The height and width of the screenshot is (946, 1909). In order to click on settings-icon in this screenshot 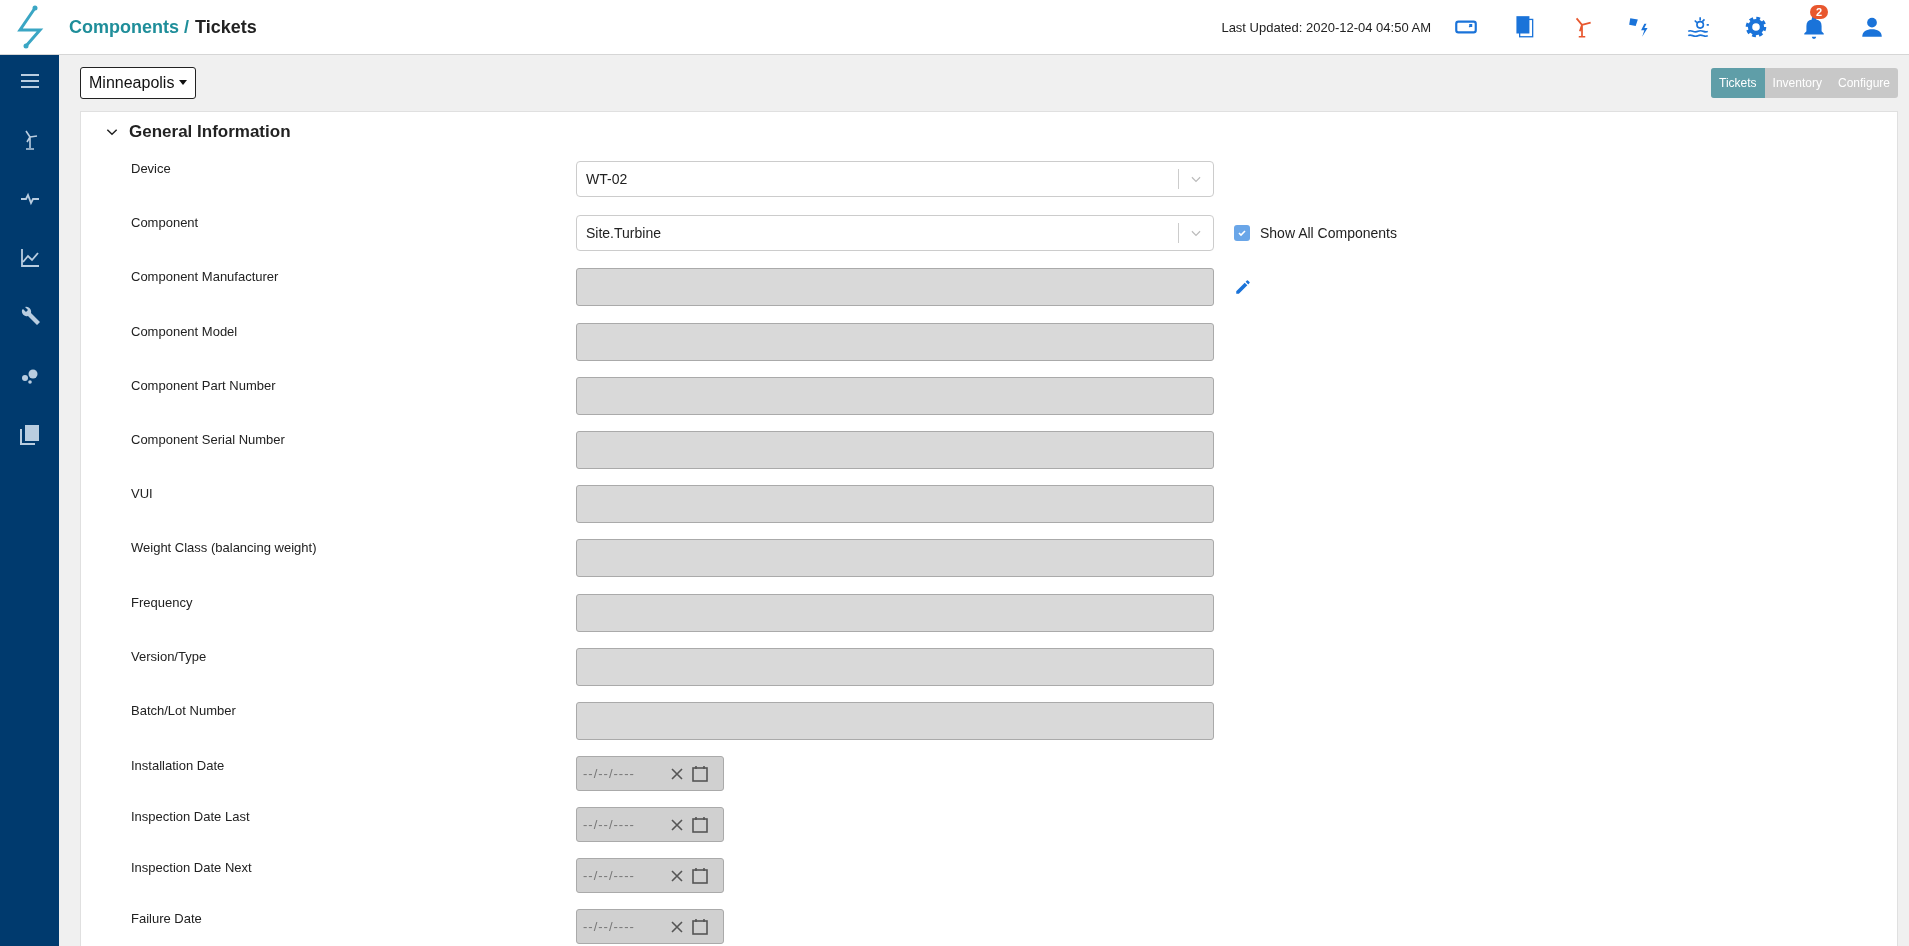, I will do `click(1756, 27)`.